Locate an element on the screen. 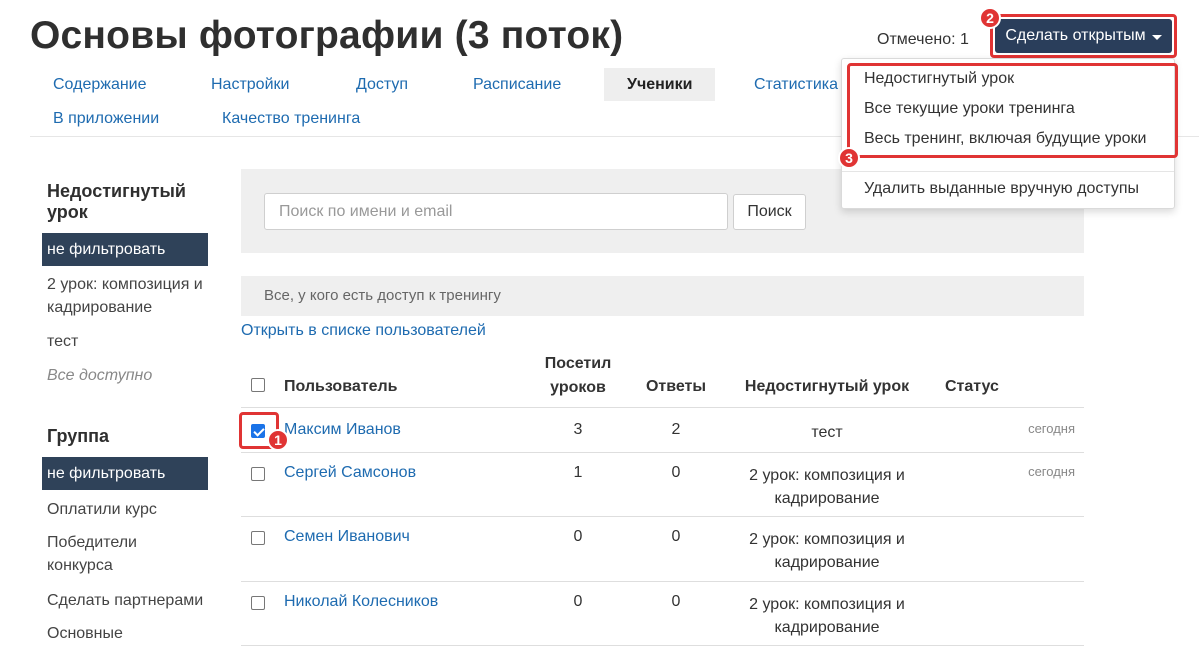 Image resolution: width=1199 pixels, height=650 pixels. menu-item-remove-manual-access: Удалить выданные вручную доступы is located at coordinates (1001, 189).